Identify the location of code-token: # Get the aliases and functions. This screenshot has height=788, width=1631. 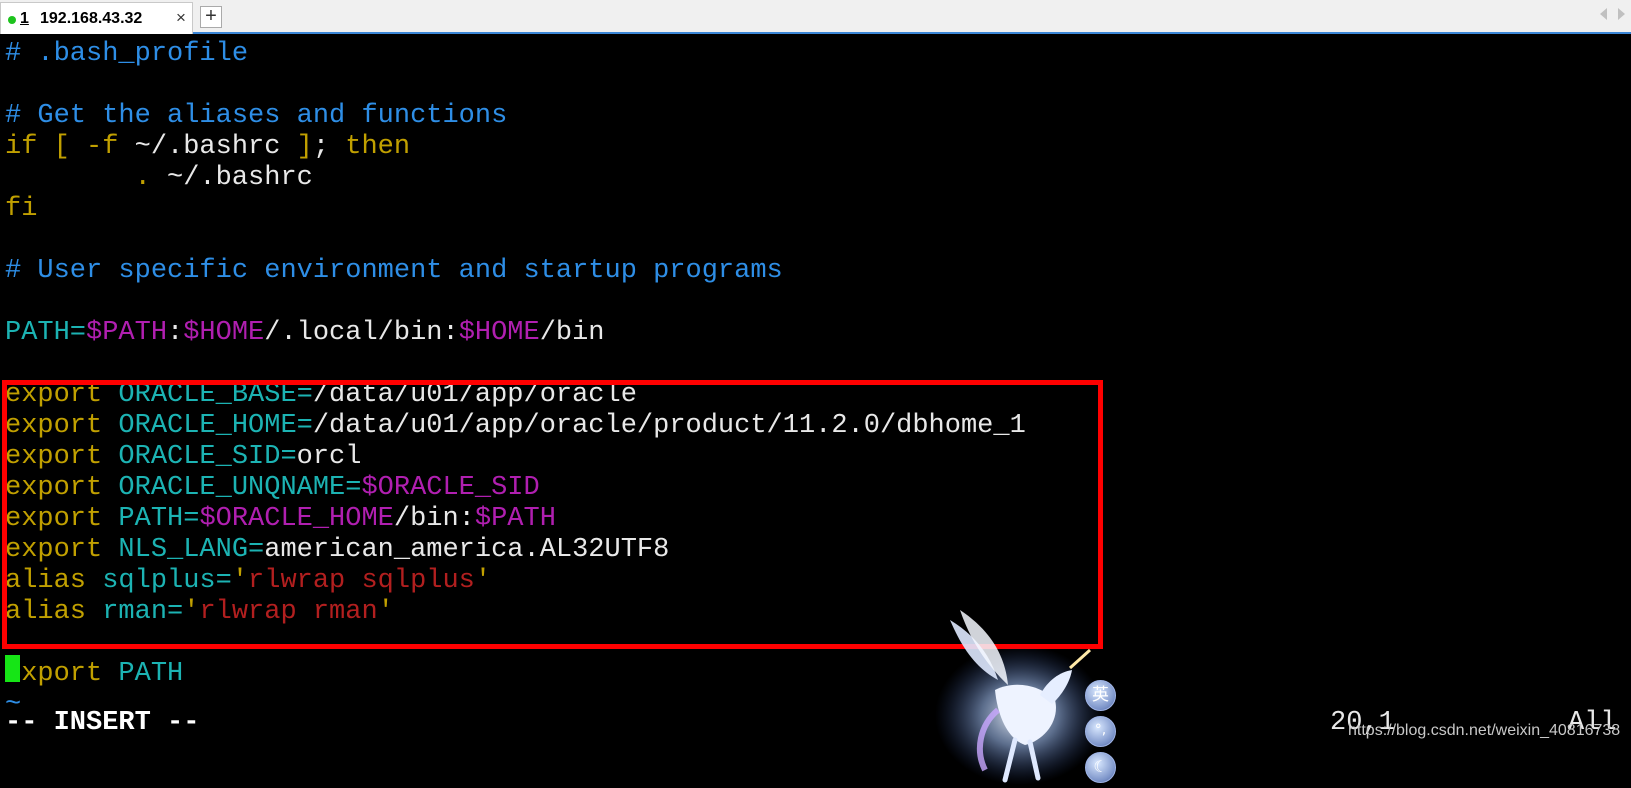
(256, 116).